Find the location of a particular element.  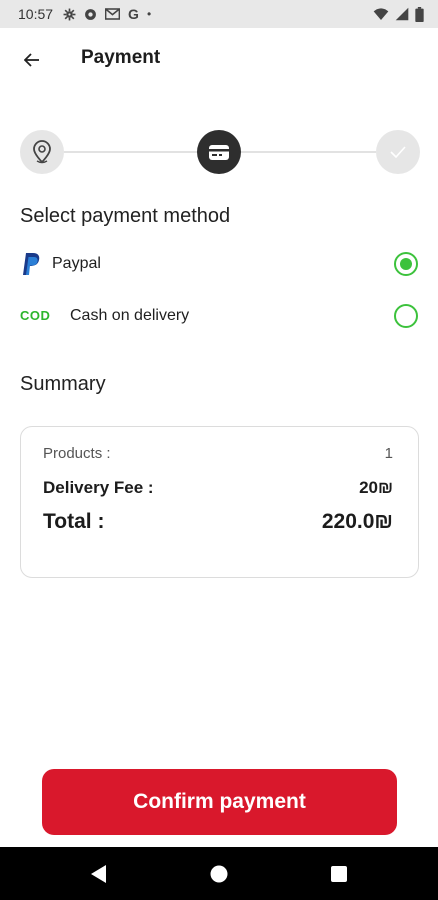

nav-back-button is located at coordinates (99, 874).